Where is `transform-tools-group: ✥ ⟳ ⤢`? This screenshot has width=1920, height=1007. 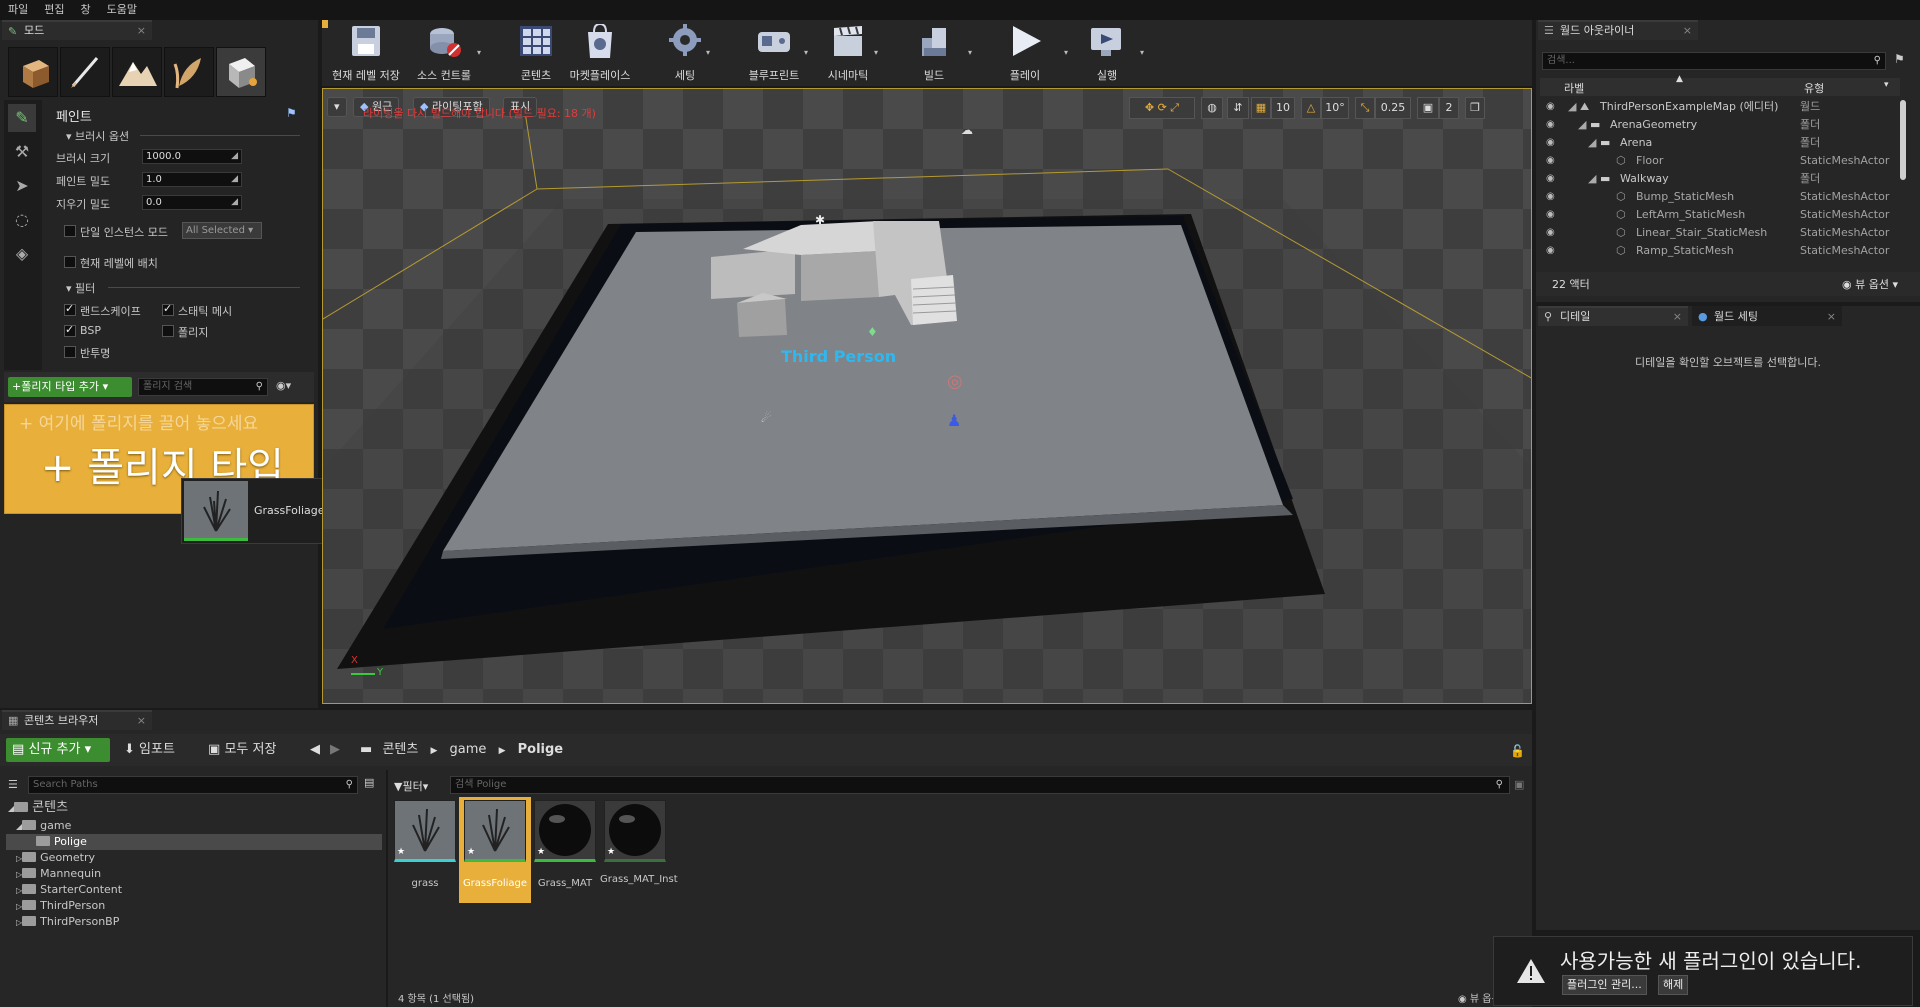 transform-tools-group: ✥ ⟳ ⤢ is located at coordinates (1162, 108).